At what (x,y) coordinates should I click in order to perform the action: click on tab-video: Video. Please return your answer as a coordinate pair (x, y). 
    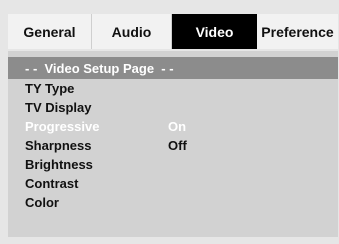
    Looking at the image, I should click on (214, 31).